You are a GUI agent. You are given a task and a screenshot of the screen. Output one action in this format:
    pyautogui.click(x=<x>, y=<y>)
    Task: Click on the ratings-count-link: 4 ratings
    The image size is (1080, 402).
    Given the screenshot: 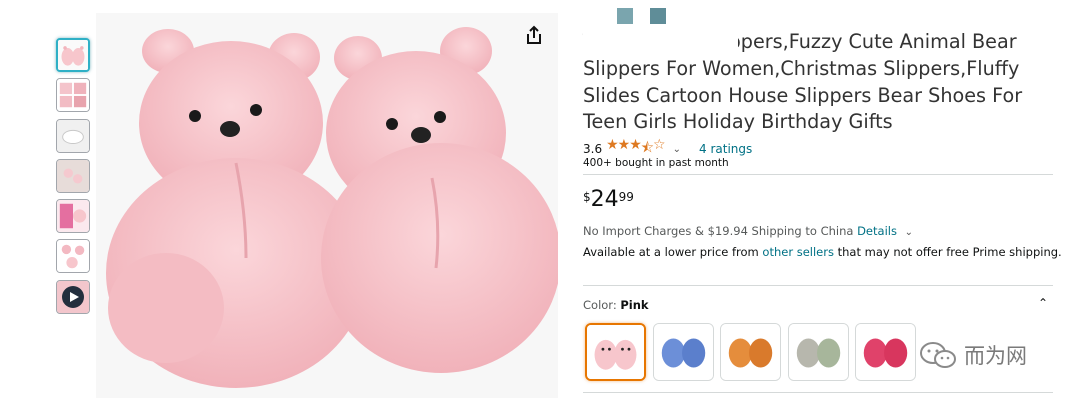 What is the action you would take?
    pyautogui.click(x=725, y=149)
    